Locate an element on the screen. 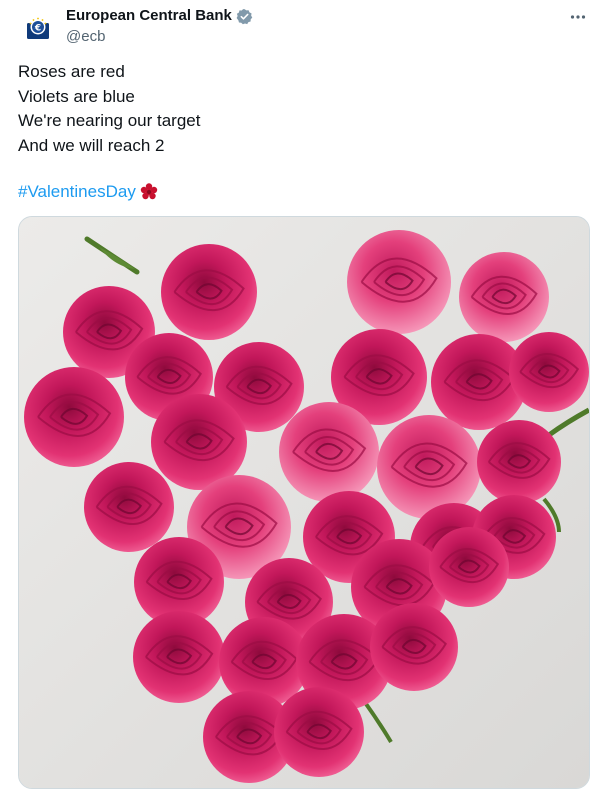  tweet-line: And we will reach 2 is located at coordinates (91, 145).